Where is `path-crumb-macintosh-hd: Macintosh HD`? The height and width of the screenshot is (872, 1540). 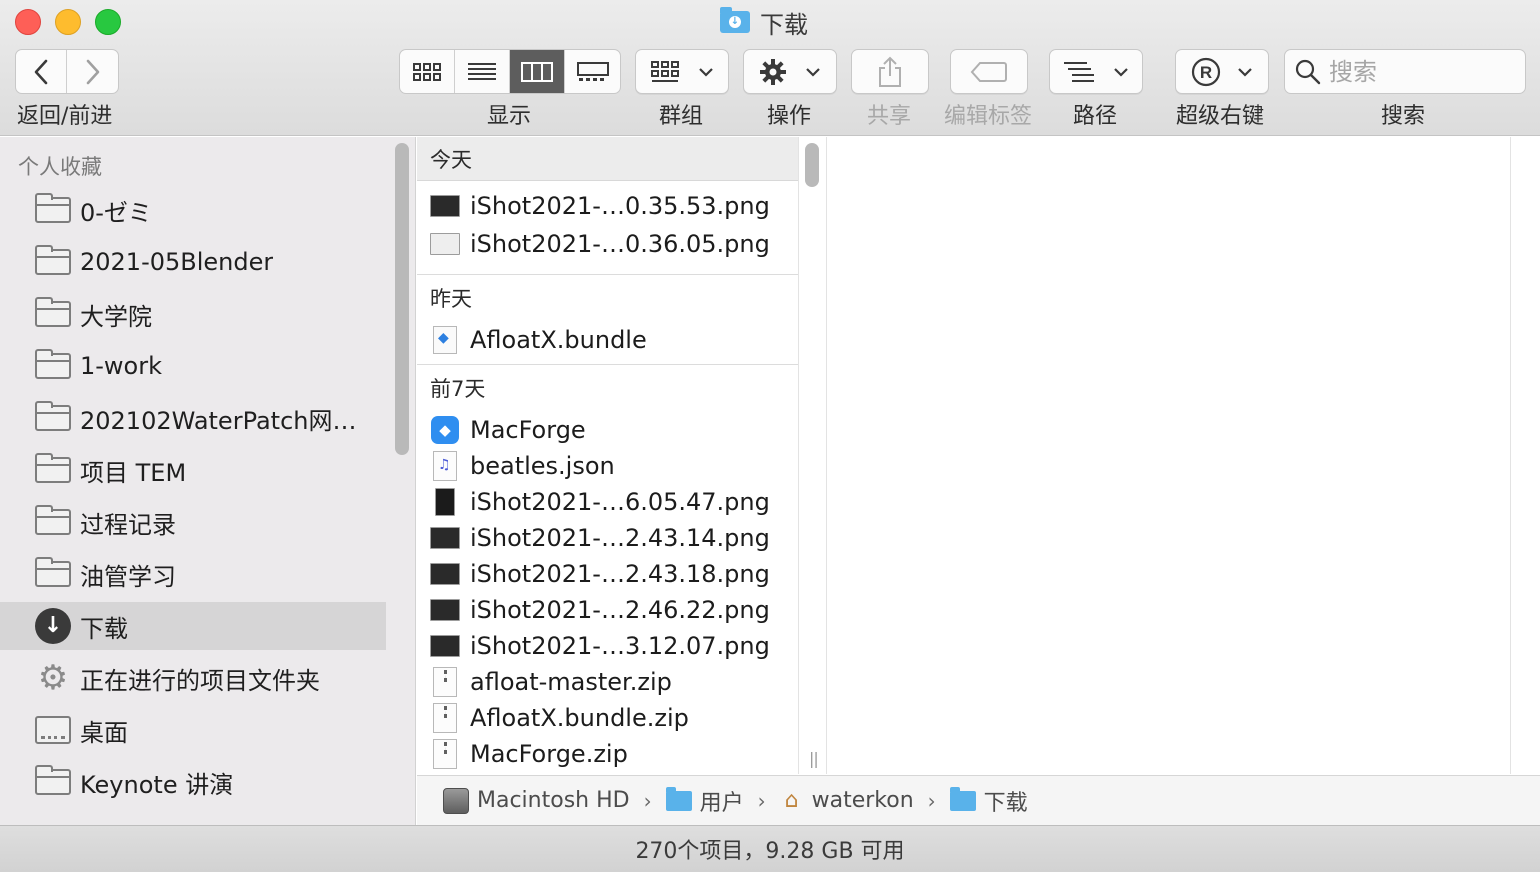 path-crumb-macintosh-hd: Macintosh HD is located at coordinates (553, 800).